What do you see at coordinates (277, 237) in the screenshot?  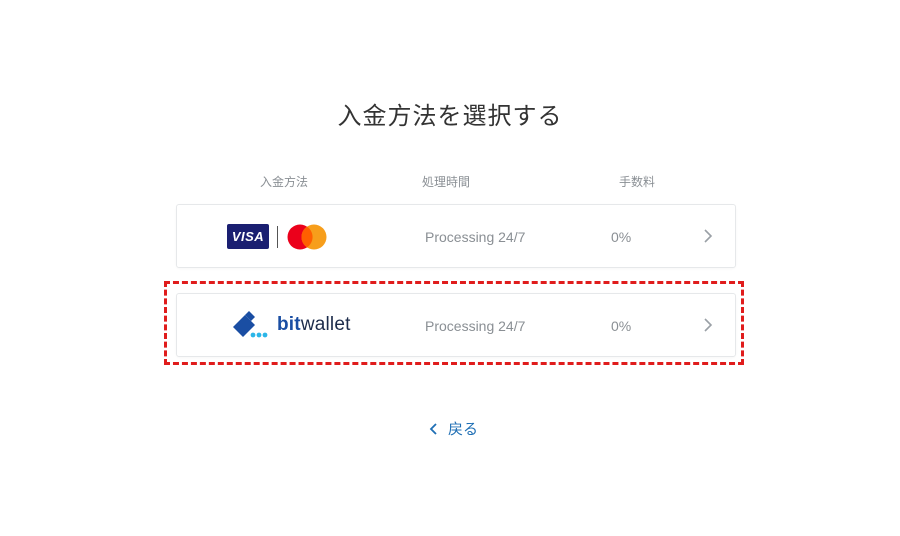 I see `logo-divider` at bounding box center [277, 237].